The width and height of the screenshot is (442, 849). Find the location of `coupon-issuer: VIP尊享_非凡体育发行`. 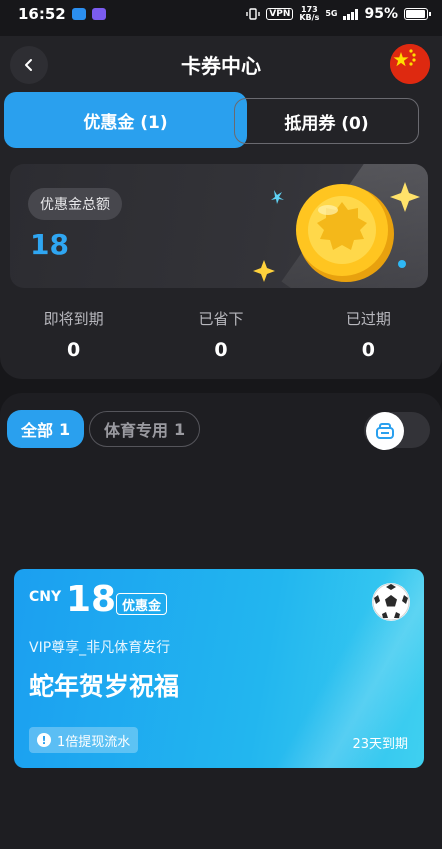

coupon-issuer: VIP尊享_非凡体育发行 is located at coordinates (100, 648).